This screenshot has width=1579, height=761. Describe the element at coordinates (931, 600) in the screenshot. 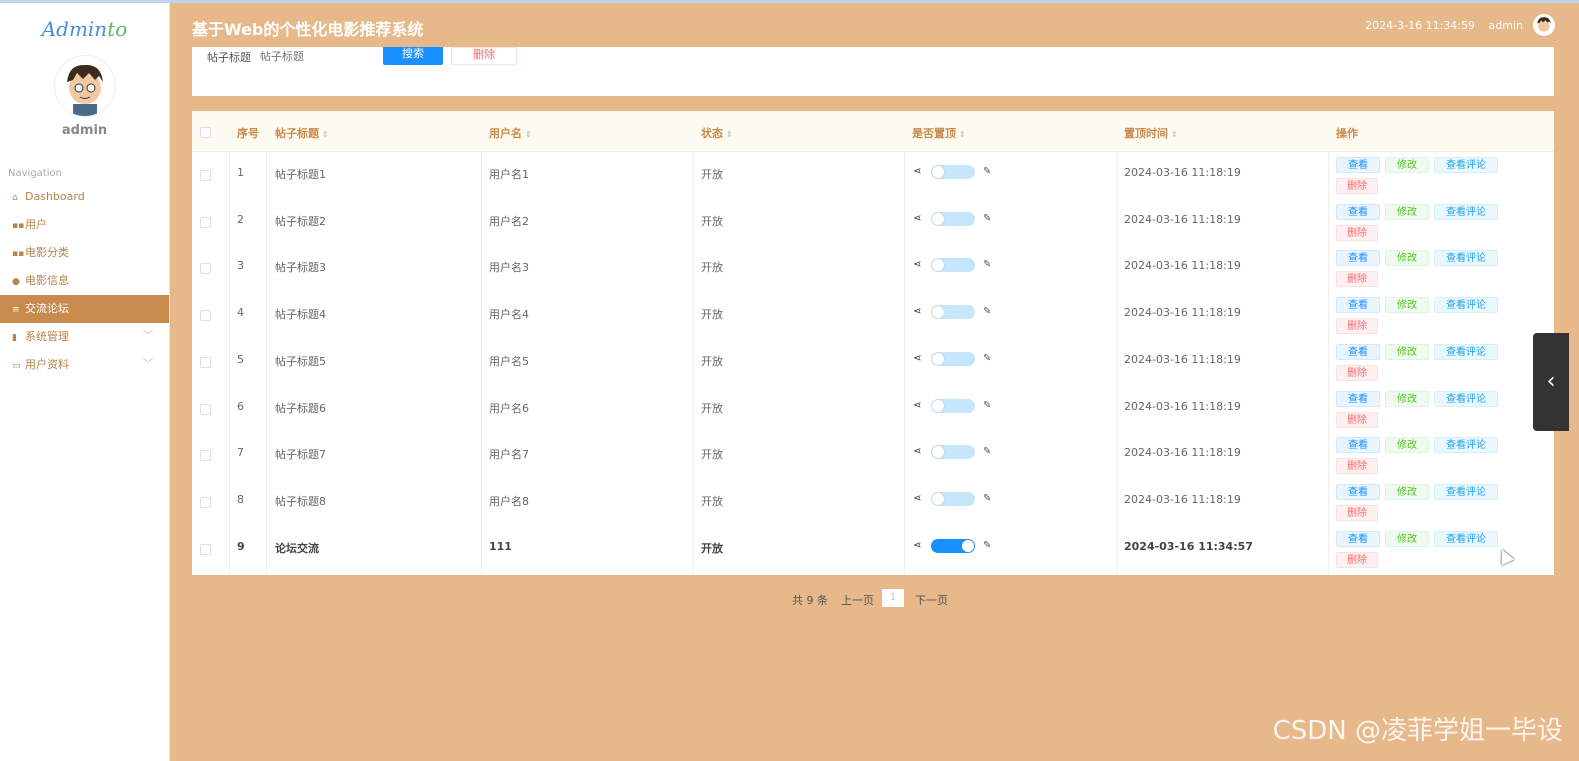

I see `pager-next: 下一页` at that location.